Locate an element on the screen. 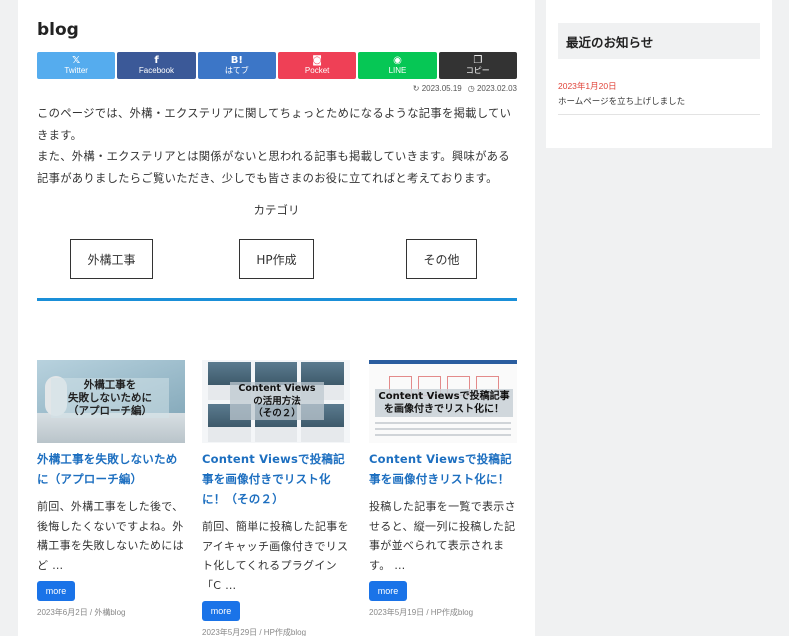 The width and height of the screenshot is (789, 636). copy-link-button: ❐ コピー is located at coordinates (477, 65).